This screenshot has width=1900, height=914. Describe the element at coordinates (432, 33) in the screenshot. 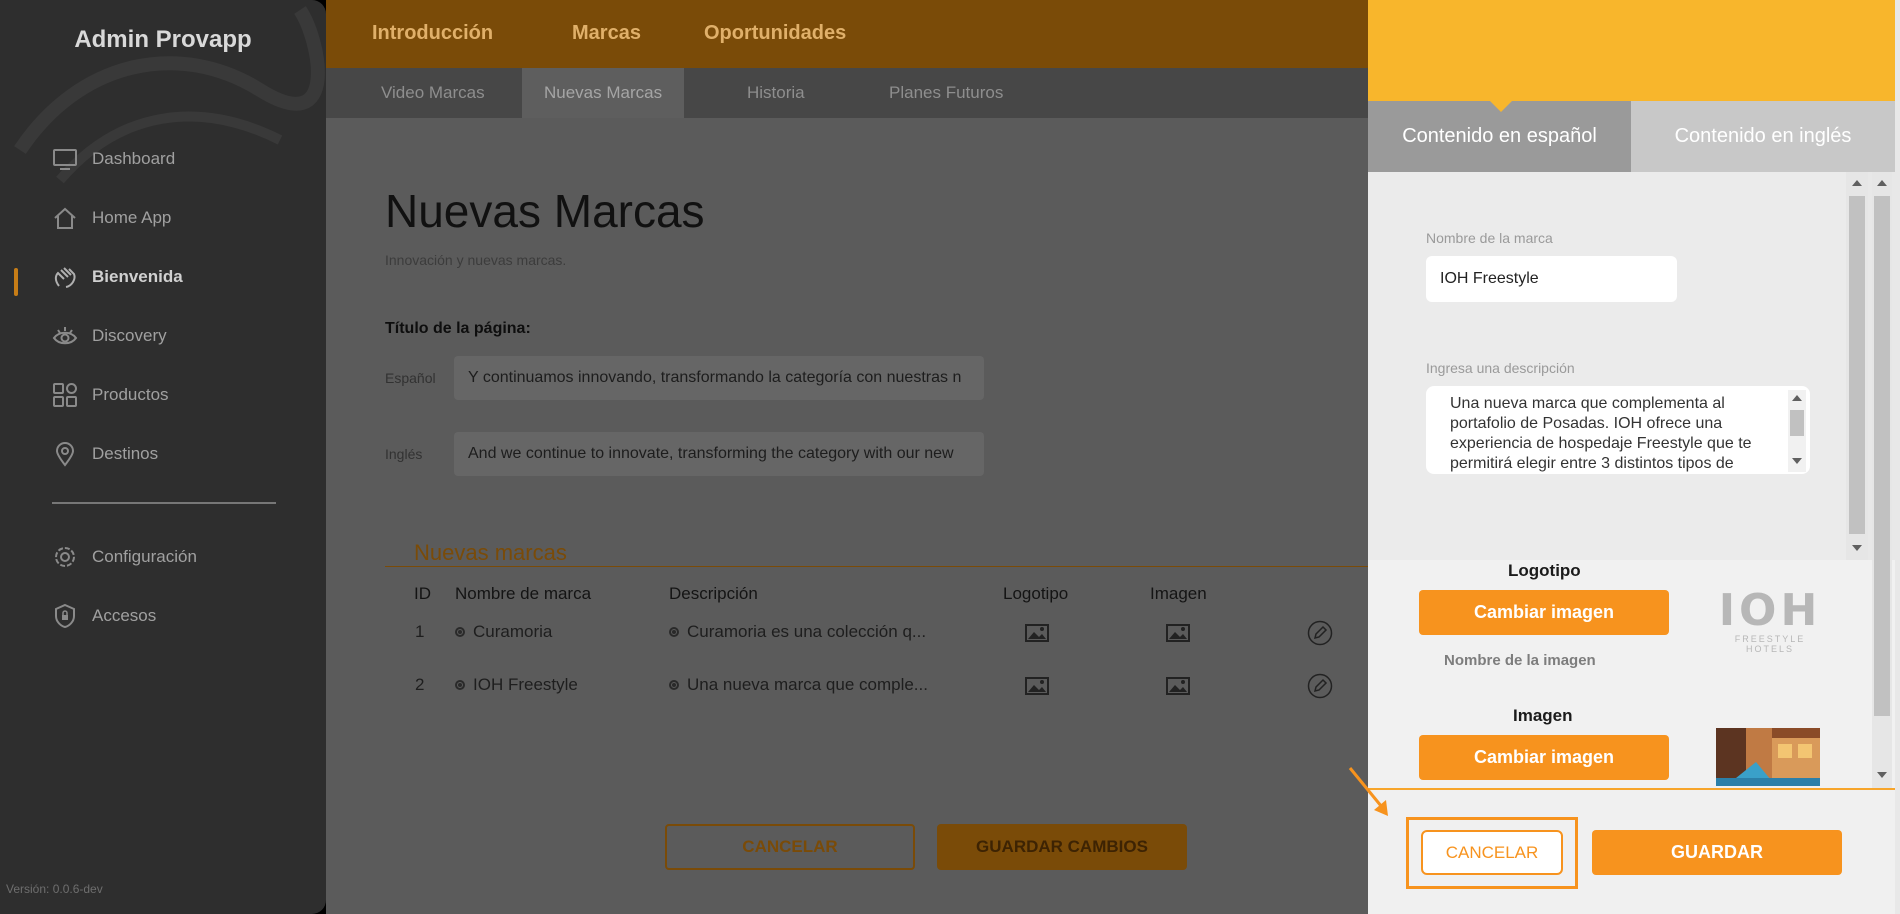

I see `tab-introduccion: Introducción` at that location.